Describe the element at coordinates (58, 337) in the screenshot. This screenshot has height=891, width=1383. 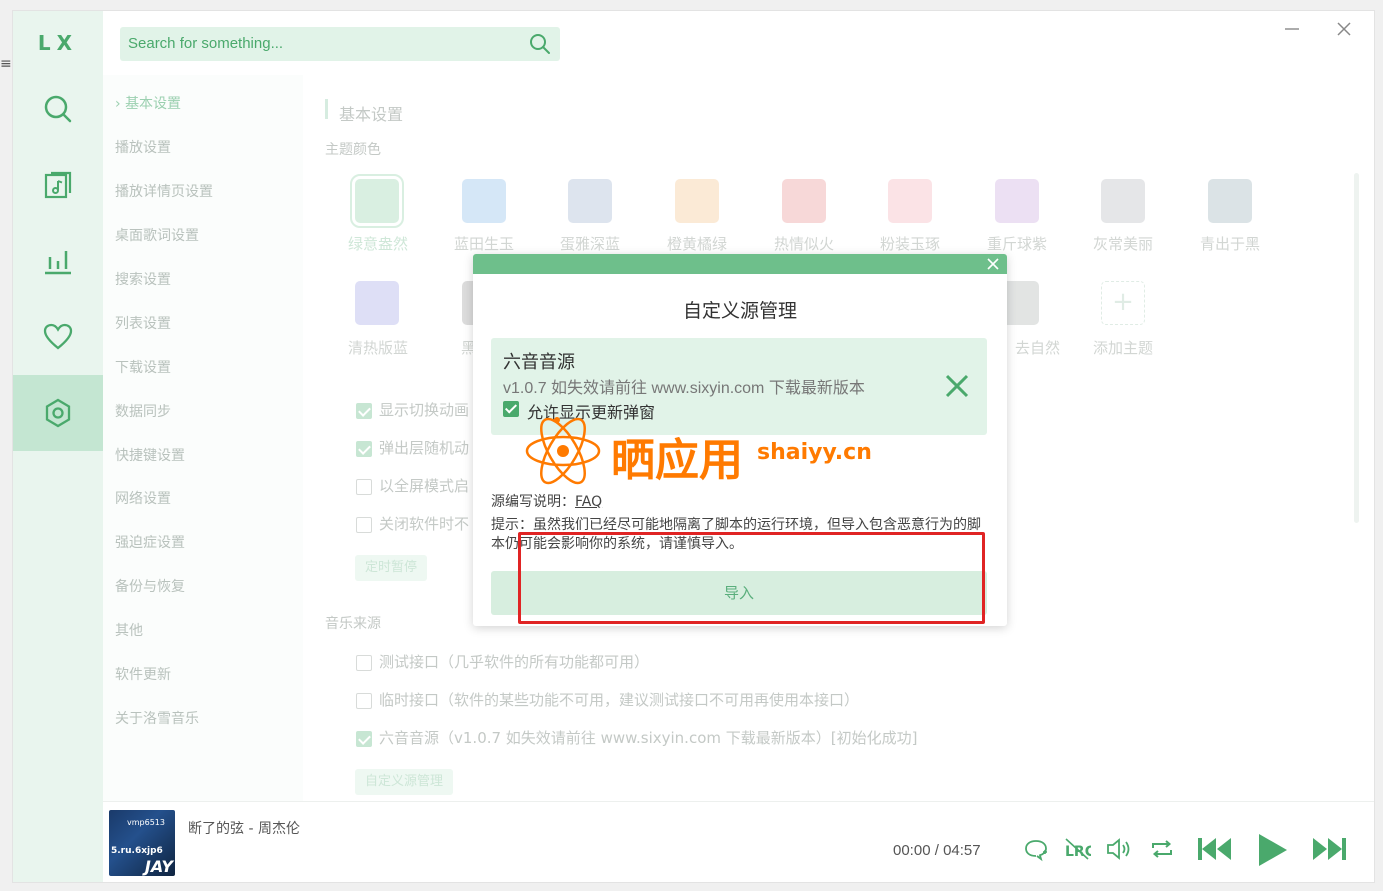
I see `nav-favorites` at that location.